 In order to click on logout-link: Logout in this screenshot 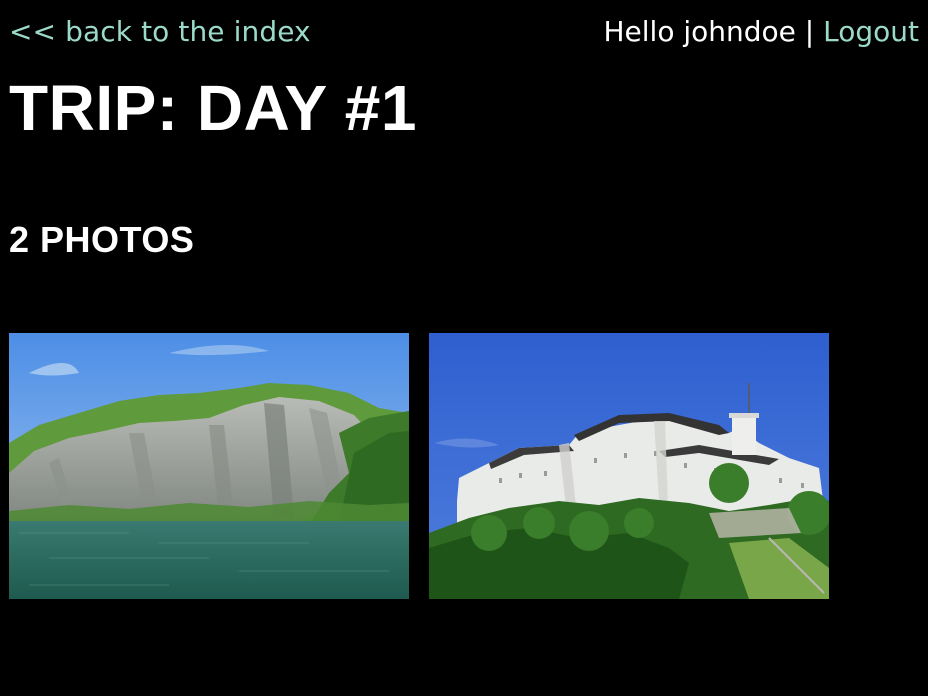, I will do `click(871, 31)`.